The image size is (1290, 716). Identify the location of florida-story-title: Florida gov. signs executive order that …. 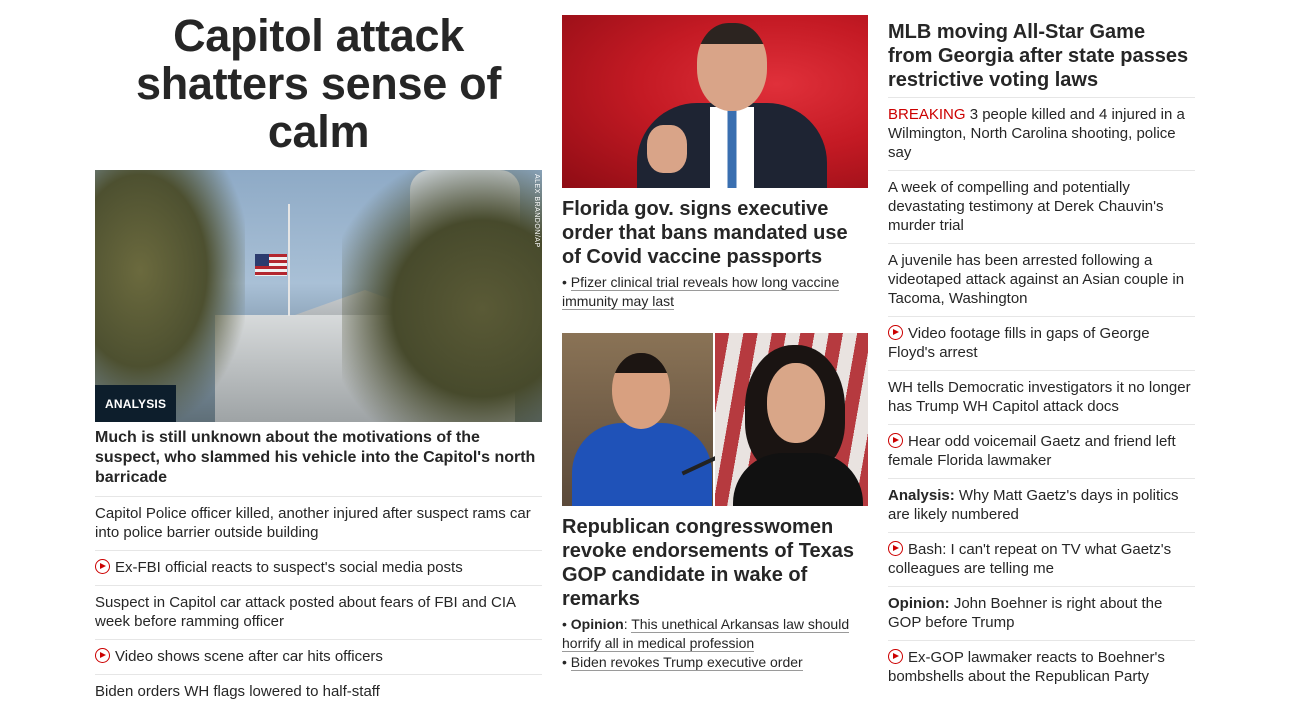
(715, 233).